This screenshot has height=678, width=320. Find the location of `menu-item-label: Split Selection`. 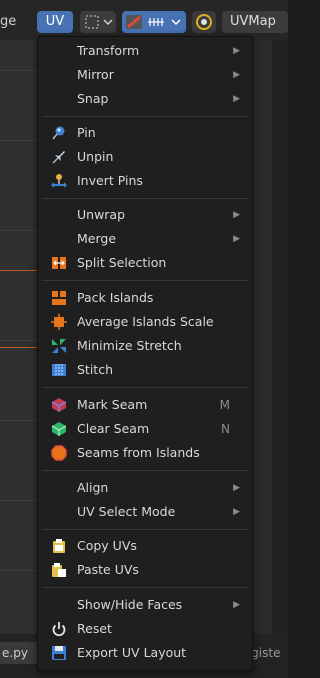

menu-item-label: Split Selection is located at coordinates (122, 262).